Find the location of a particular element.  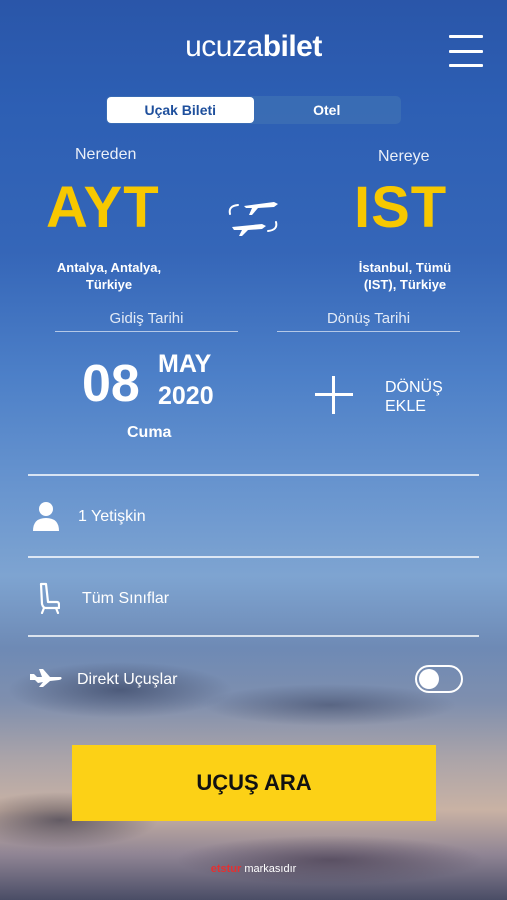

plus-icon is located at coordinates (334, 395).